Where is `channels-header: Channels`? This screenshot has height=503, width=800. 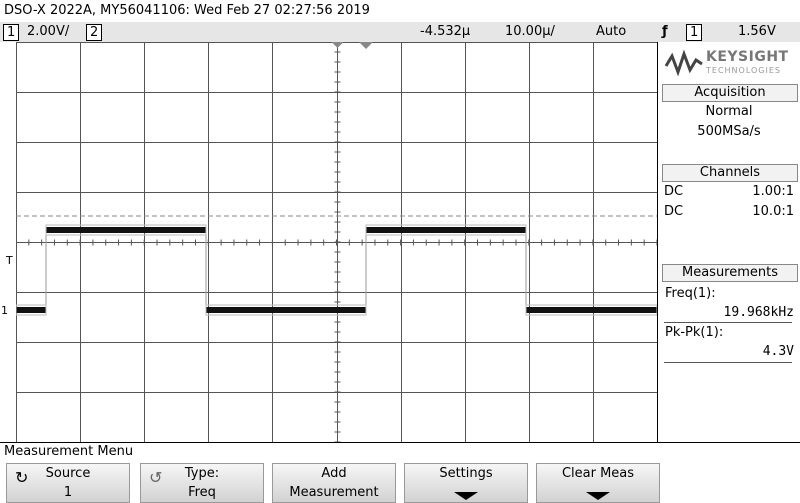 channels-header: Channels is located at coordinates (730, 173).